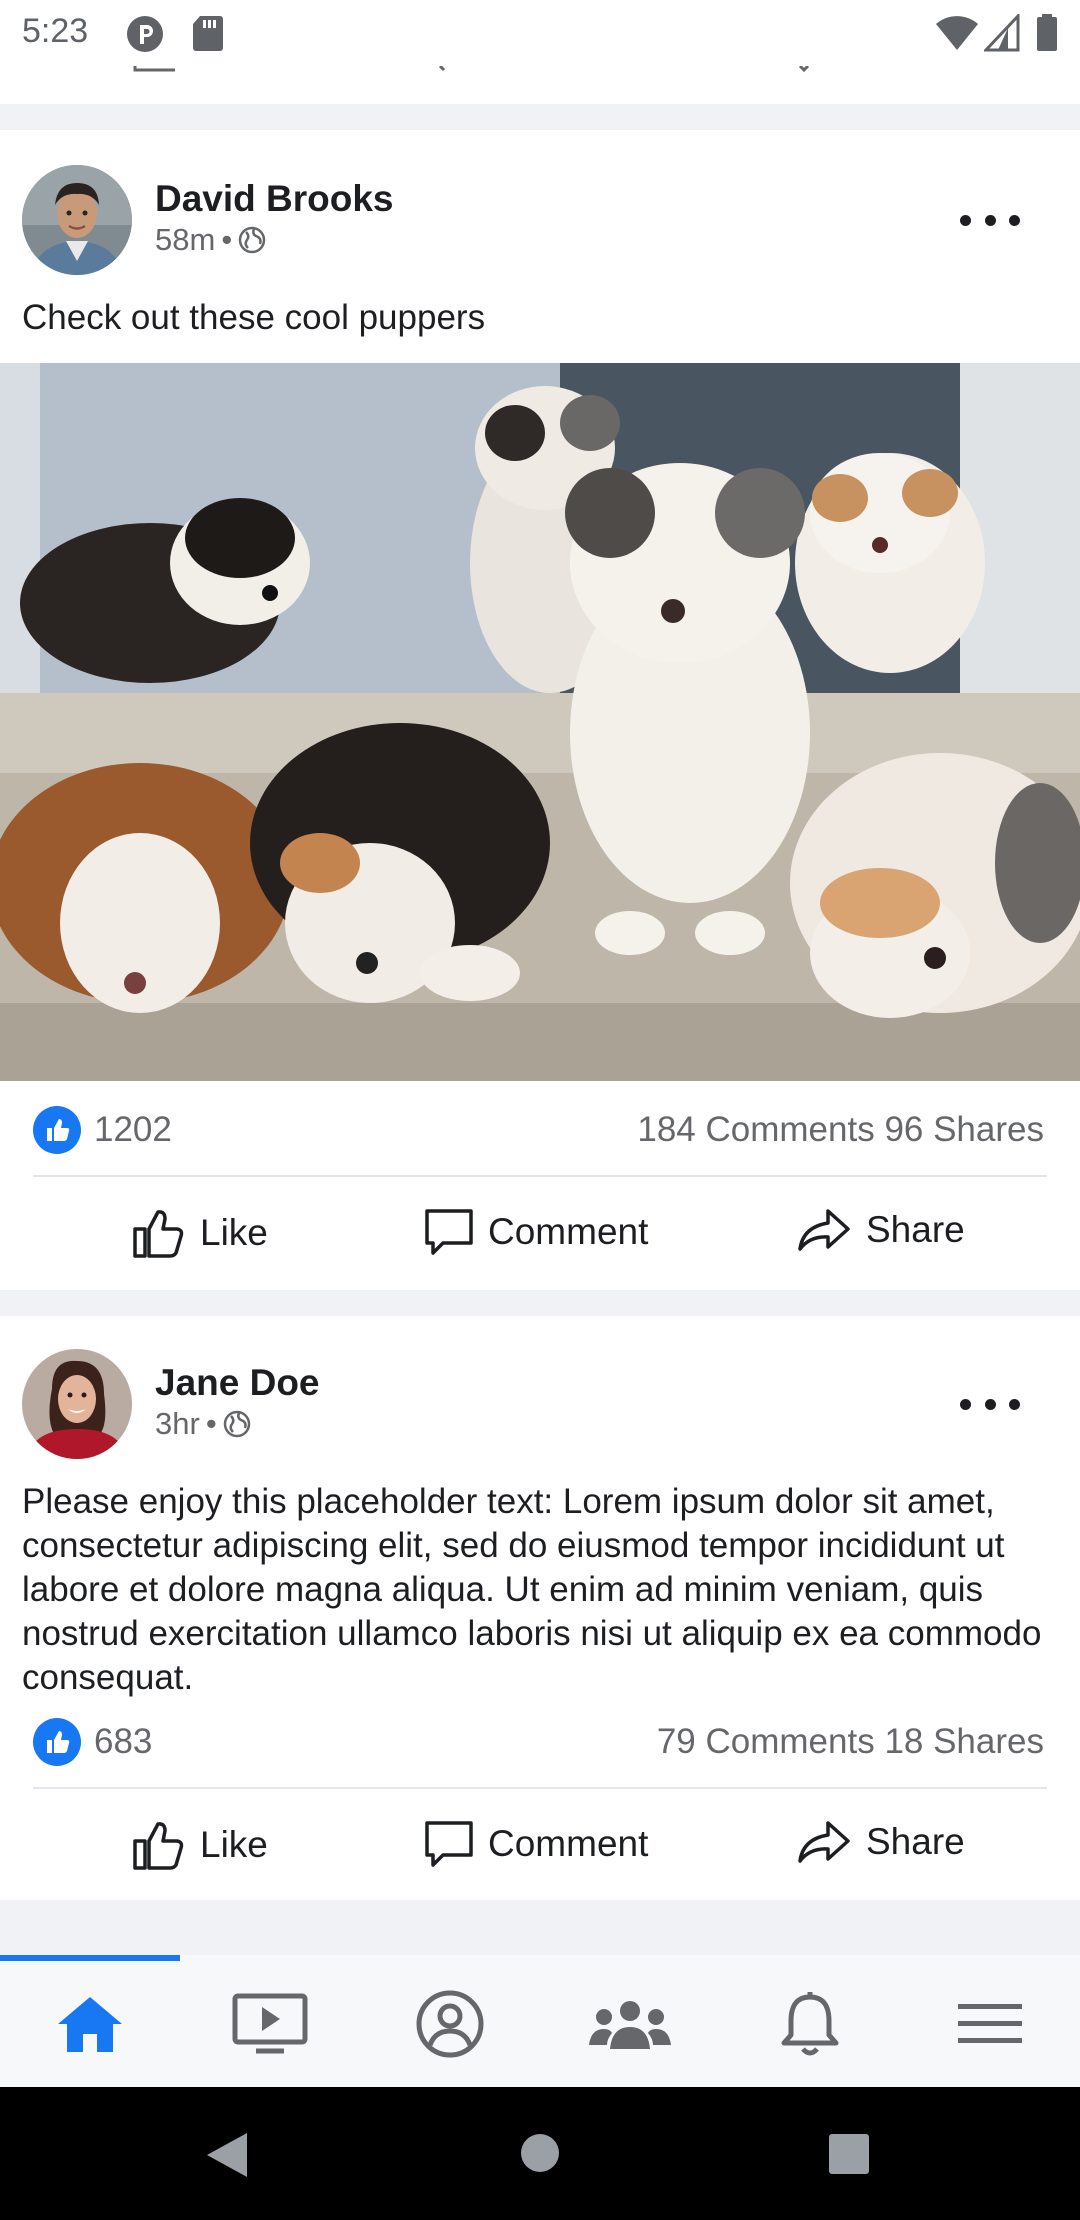 The width and height of the screenshot is (1080, 2220). I want to click on home-icon, so click(90, 2024).